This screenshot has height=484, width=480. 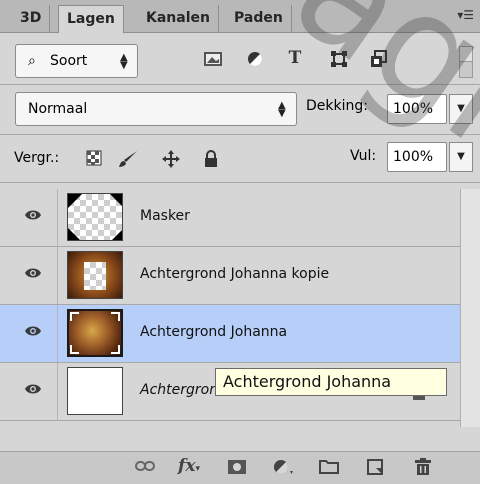 I want to click on layers-empty-area, so click(x=240, y=439).